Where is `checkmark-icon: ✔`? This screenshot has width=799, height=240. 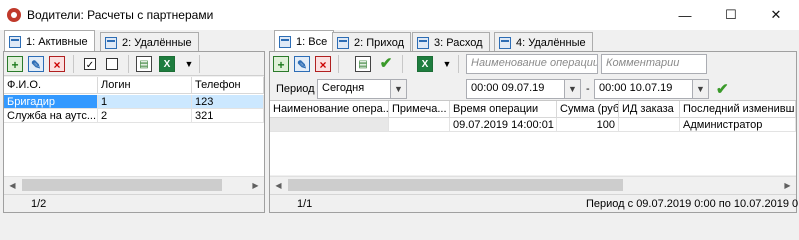
checkmark-icon: ✔ is located at coordinates (386, 64).